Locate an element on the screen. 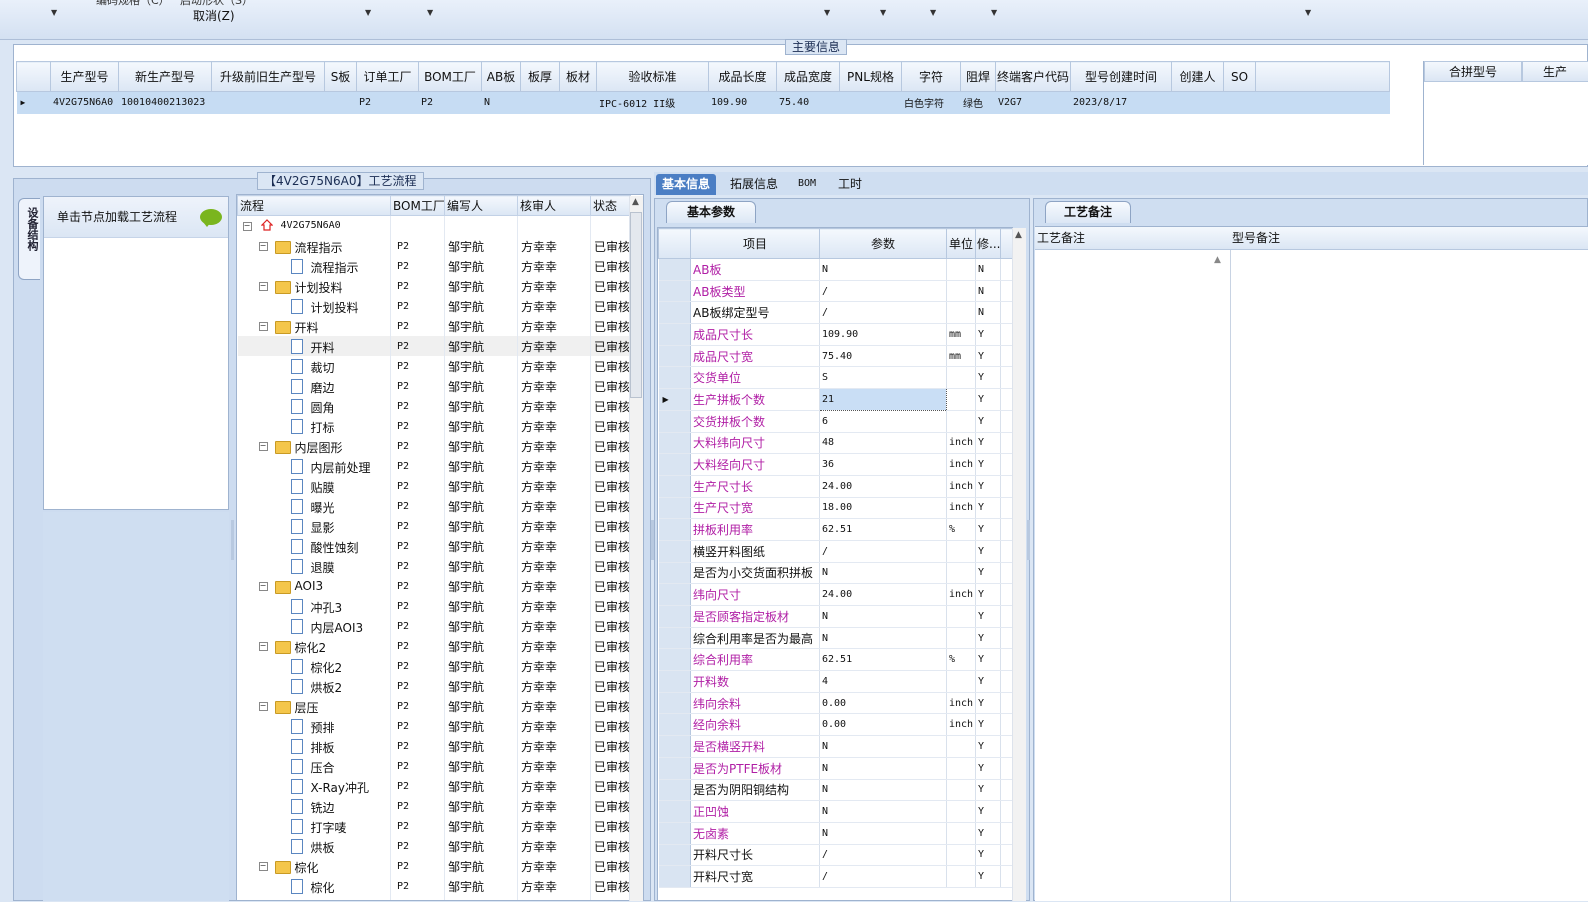  tree-row: X-Ray冲孔 P2 邹宇航 方幸幸 已审核 is located at coordinates (434, 786).